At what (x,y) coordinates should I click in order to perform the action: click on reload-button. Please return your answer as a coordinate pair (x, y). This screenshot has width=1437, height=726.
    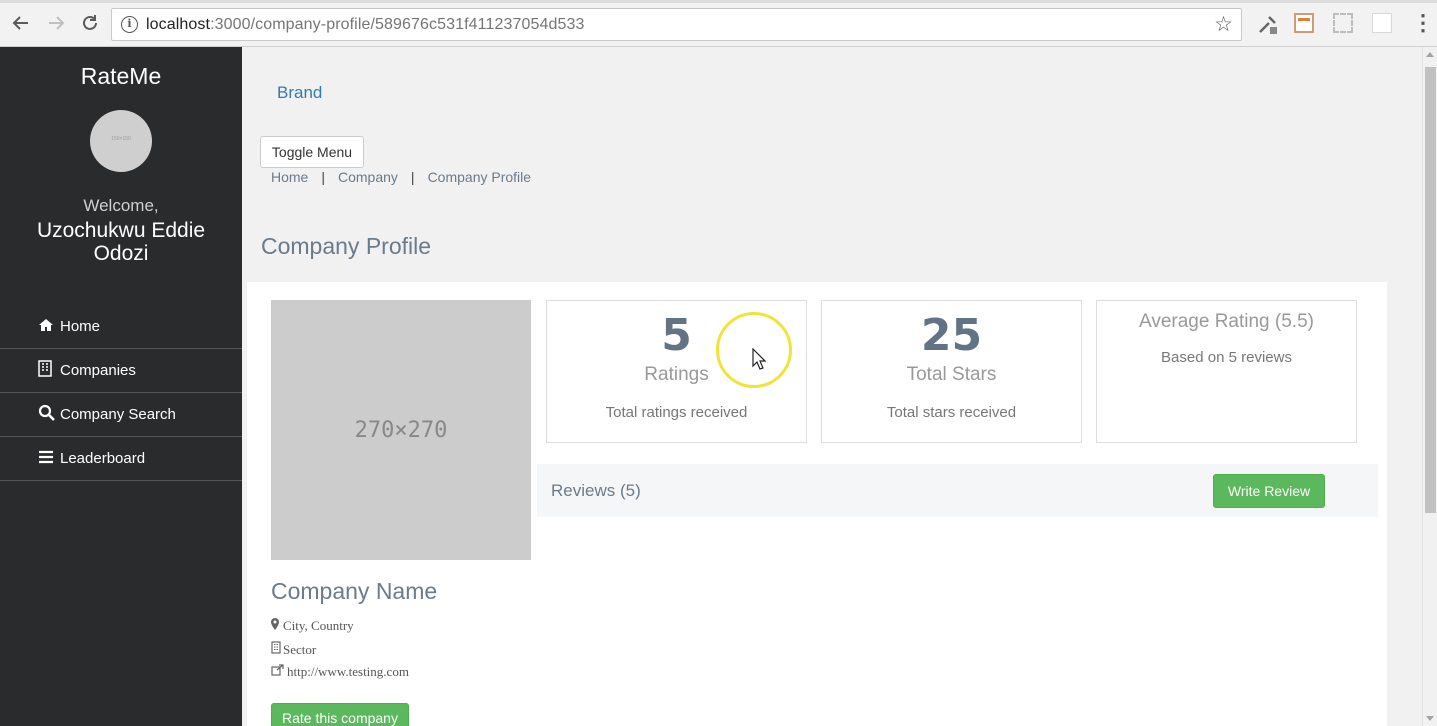
    Looking at the image, I should click on (90, 23).